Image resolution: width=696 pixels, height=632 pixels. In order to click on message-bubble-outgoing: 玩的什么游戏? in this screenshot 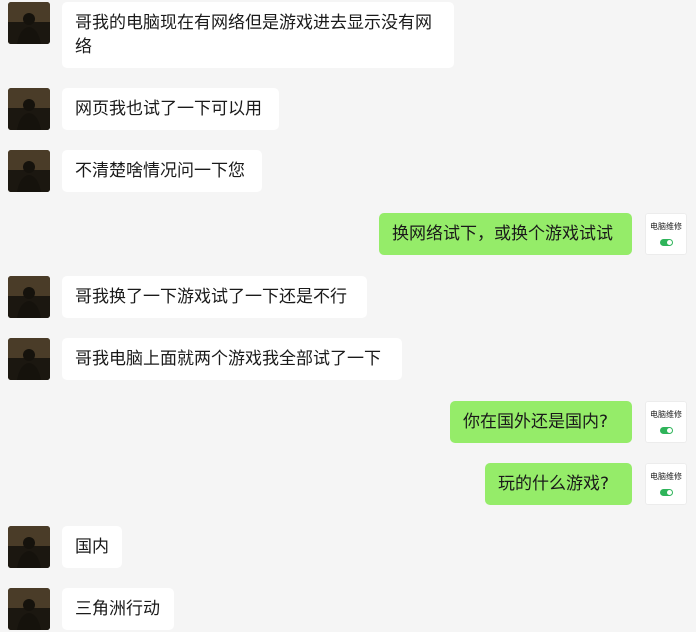, I will do `click(558, 484)`.